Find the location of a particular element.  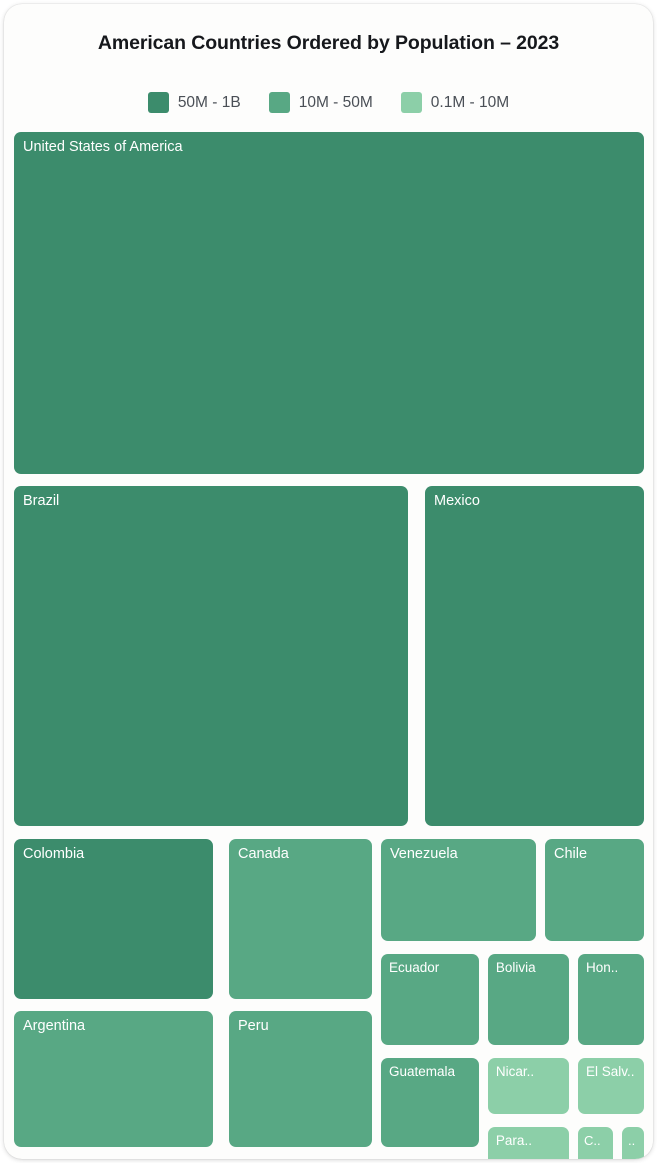

treemap-tile: Venezuela is located at coordinates (458, 890).